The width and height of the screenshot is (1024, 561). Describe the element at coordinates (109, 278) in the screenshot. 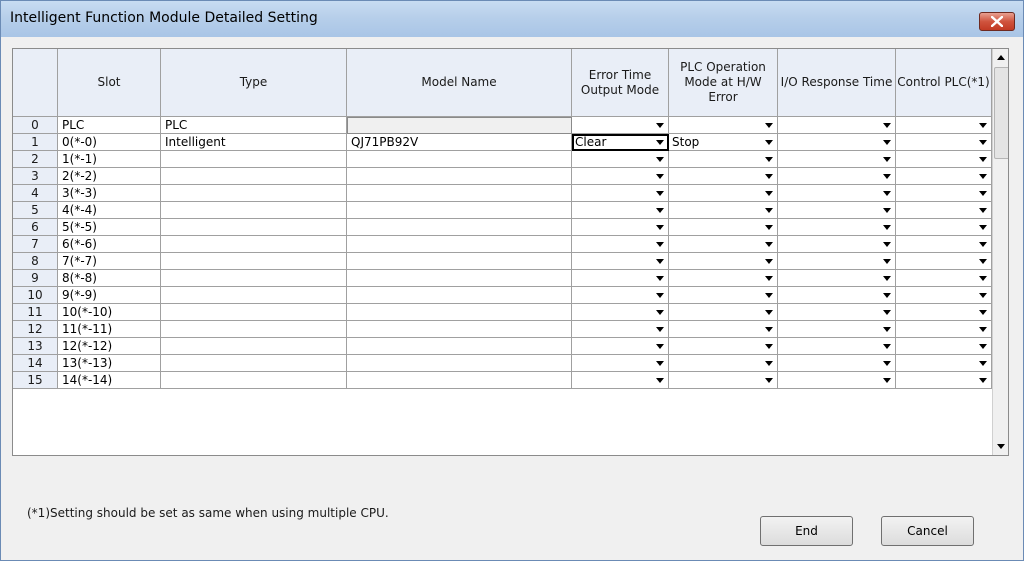

I see `slot-cell: 8(*-8)` at that location.